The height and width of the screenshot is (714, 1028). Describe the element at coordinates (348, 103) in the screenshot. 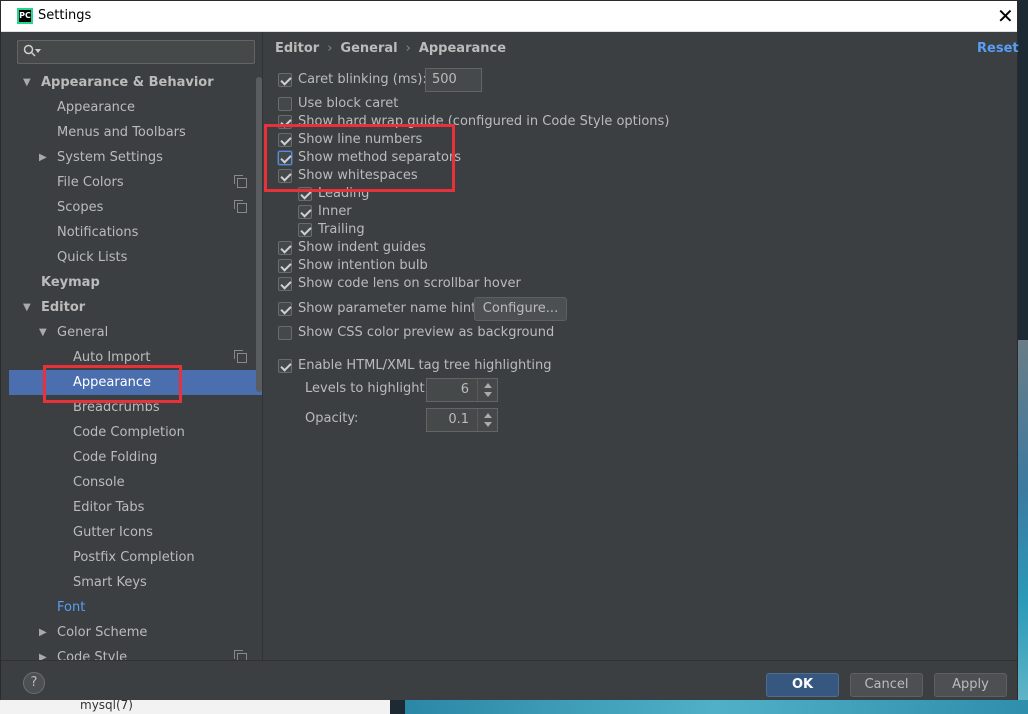

I see `option-label: Use block caret` at that location.